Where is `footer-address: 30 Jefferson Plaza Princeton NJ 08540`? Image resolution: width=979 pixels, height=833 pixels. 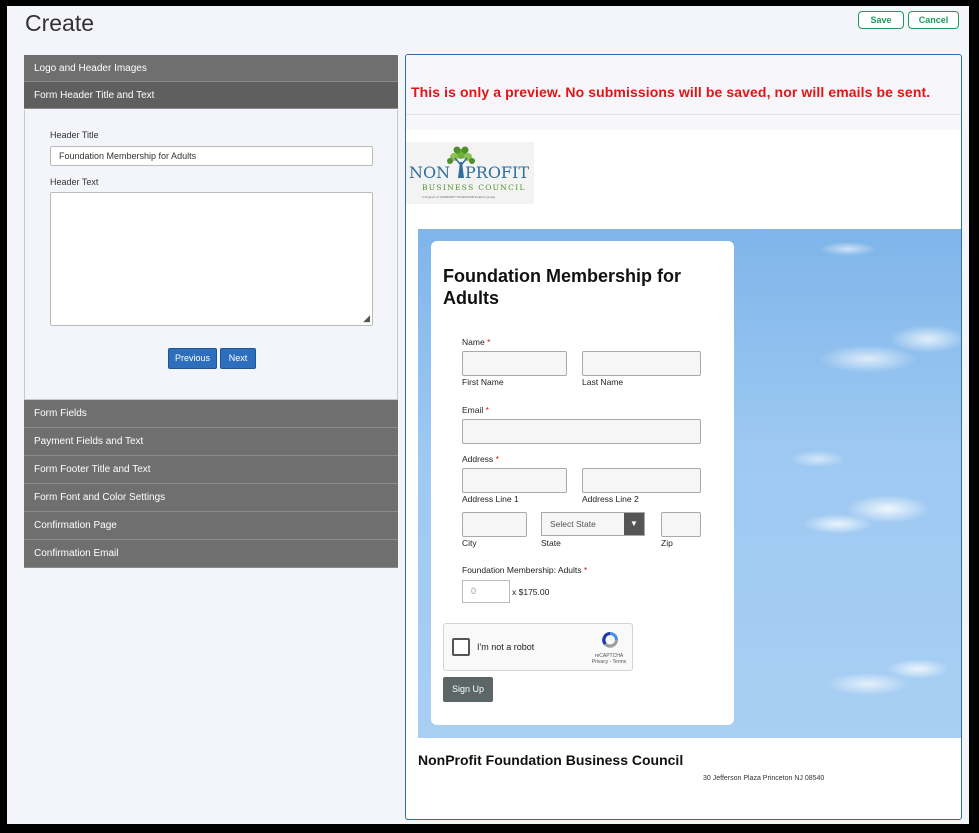
footer-address: 30 Jefferson Plaza Princeton NJ 08540 is located at coordinates (764, 778).